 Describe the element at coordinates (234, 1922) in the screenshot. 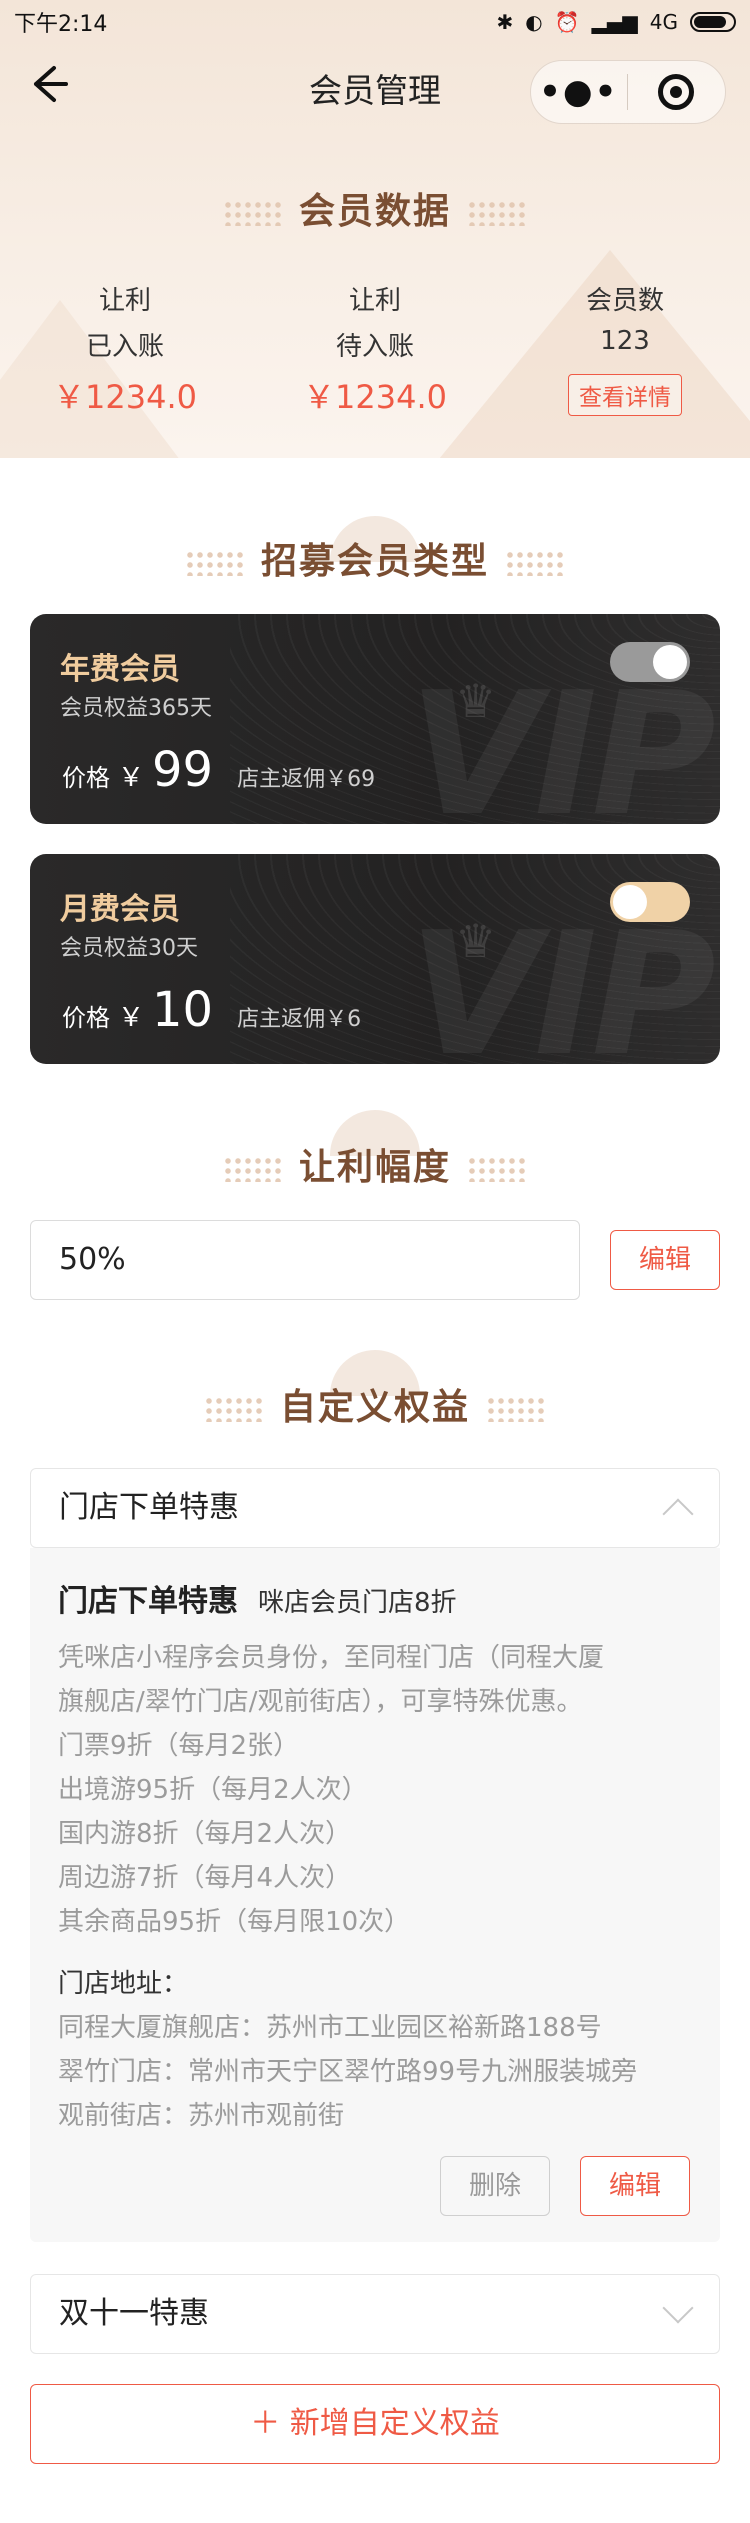

I see `description-line: 其余商品95折（每月限10次）` at that location.